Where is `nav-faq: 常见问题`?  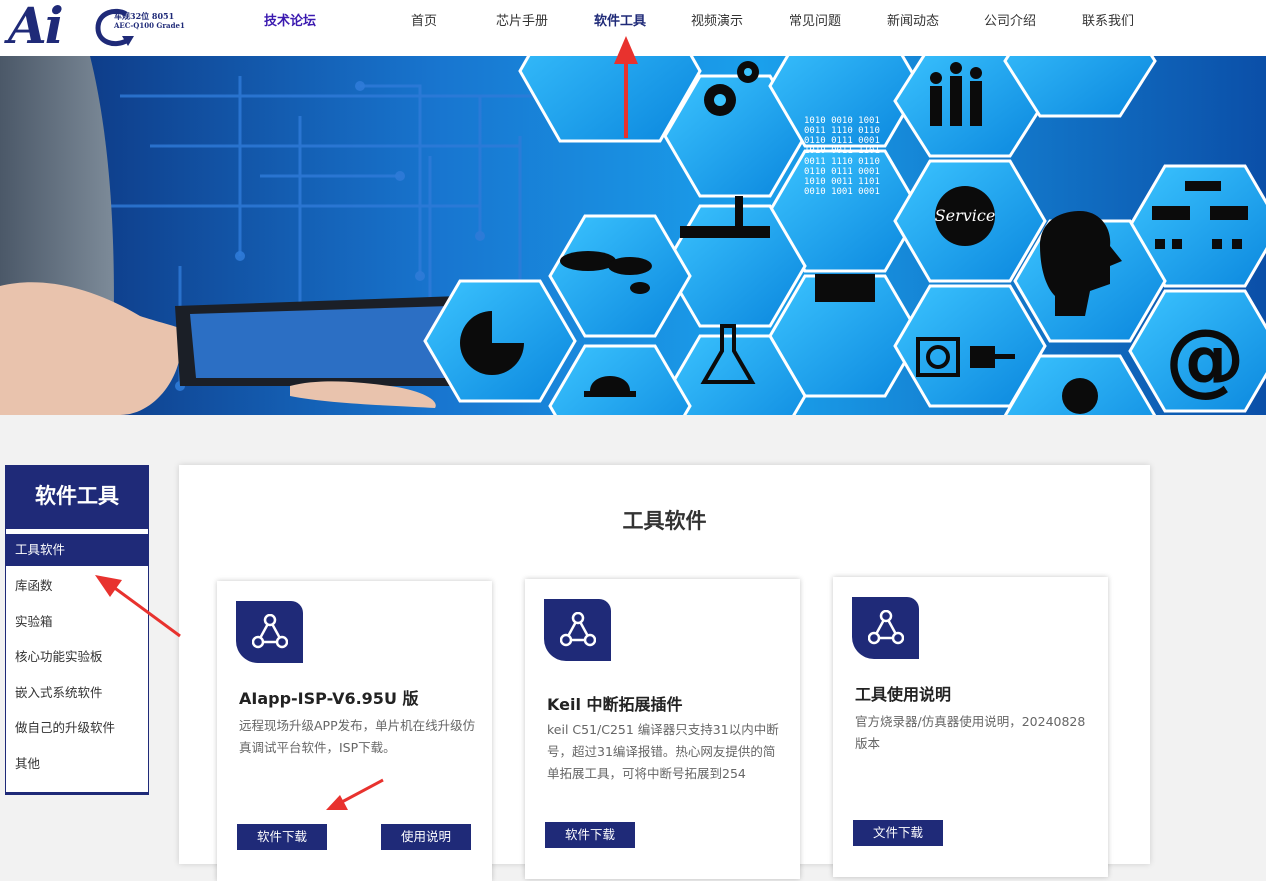
nav-faq: 常见问题 is located at coordinates (815, 19).